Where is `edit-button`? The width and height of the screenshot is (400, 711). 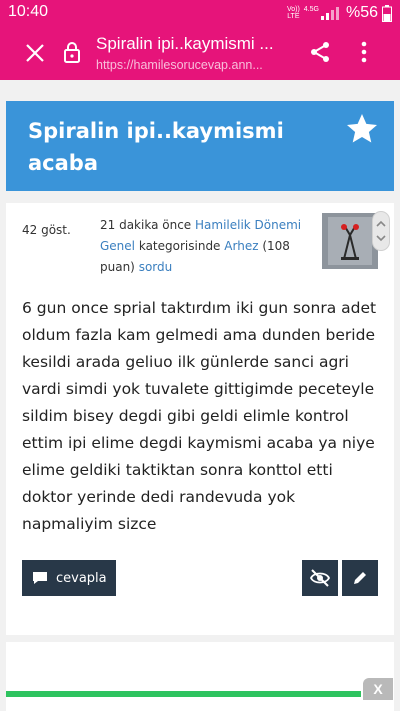 edit-button is located at coordinates (360, 578).